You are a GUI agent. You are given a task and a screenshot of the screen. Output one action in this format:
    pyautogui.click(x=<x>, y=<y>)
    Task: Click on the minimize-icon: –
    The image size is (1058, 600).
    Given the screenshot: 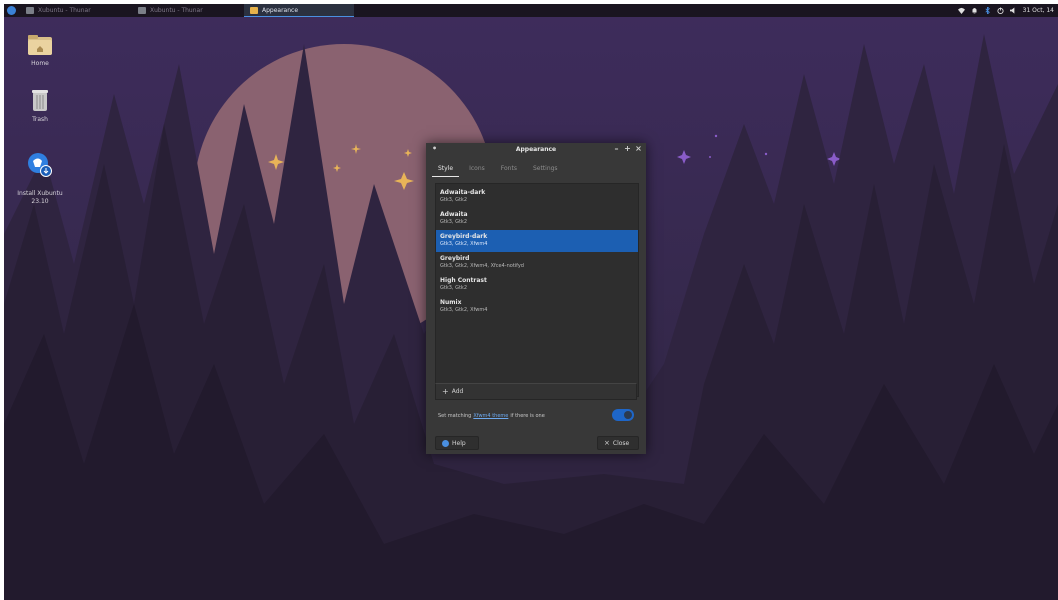 What is the action you would take?
    pyautogui.click(x=616, y=148)
    